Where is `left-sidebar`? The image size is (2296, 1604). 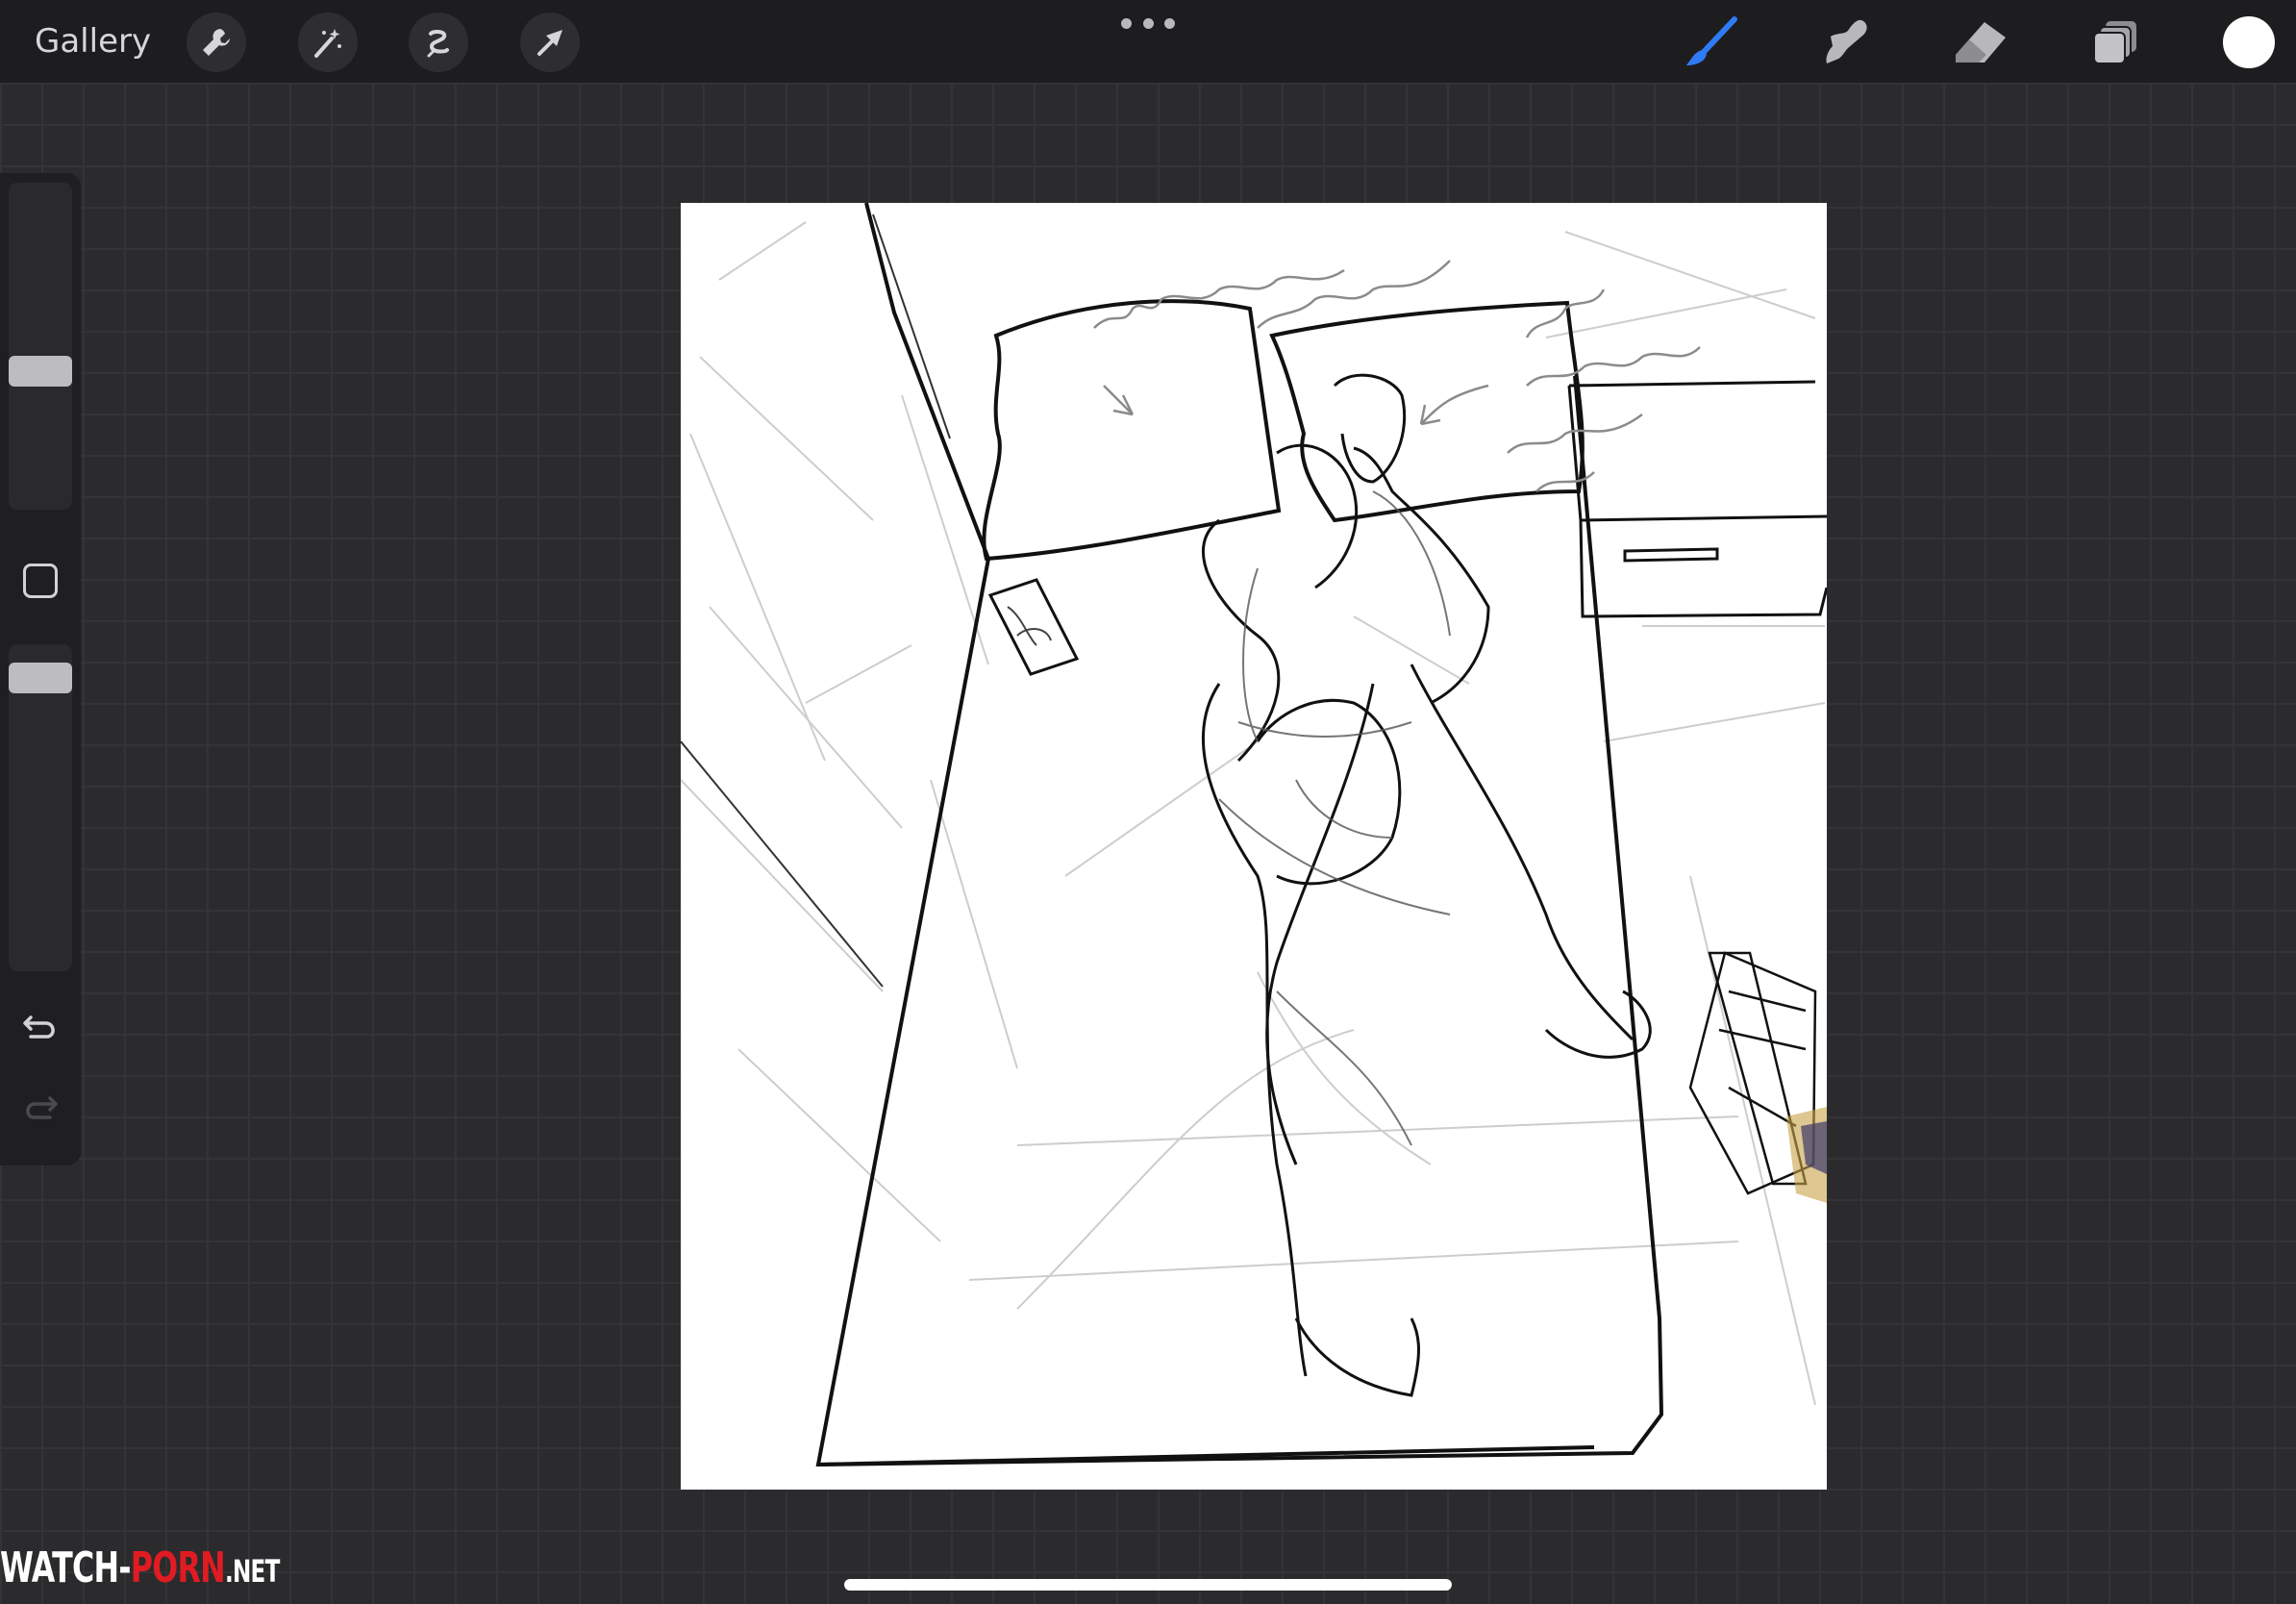 left-sidebar is located at coordinates (40, 669).